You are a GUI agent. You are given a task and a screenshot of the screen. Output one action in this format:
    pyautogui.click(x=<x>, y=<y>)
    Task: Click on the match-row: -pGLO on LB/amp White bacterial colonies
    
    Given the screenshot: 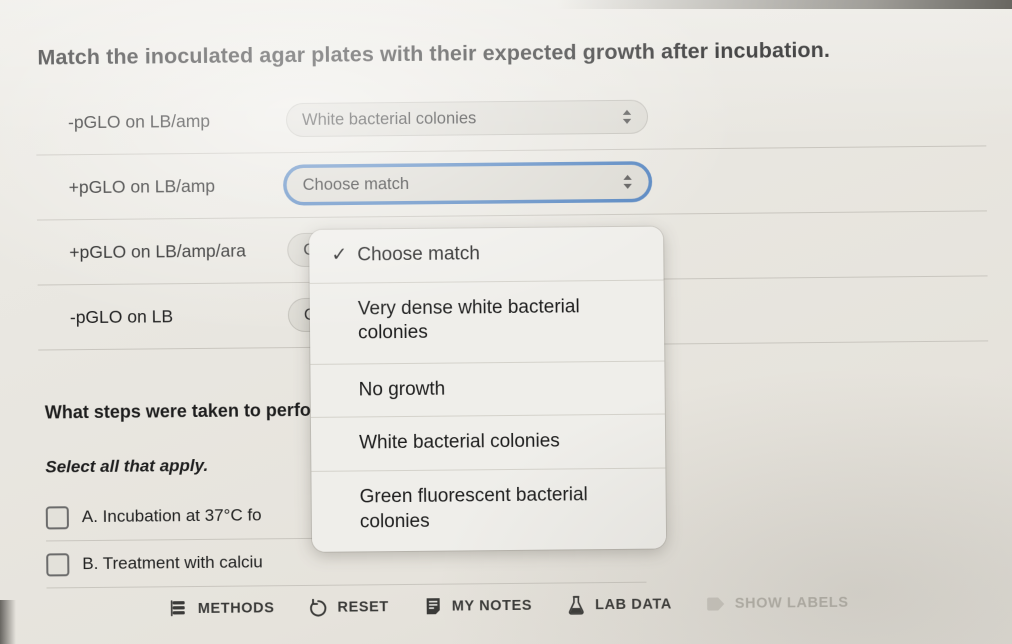 What is the action you would take?
    pyautogui.click(x=511, y=118)
    